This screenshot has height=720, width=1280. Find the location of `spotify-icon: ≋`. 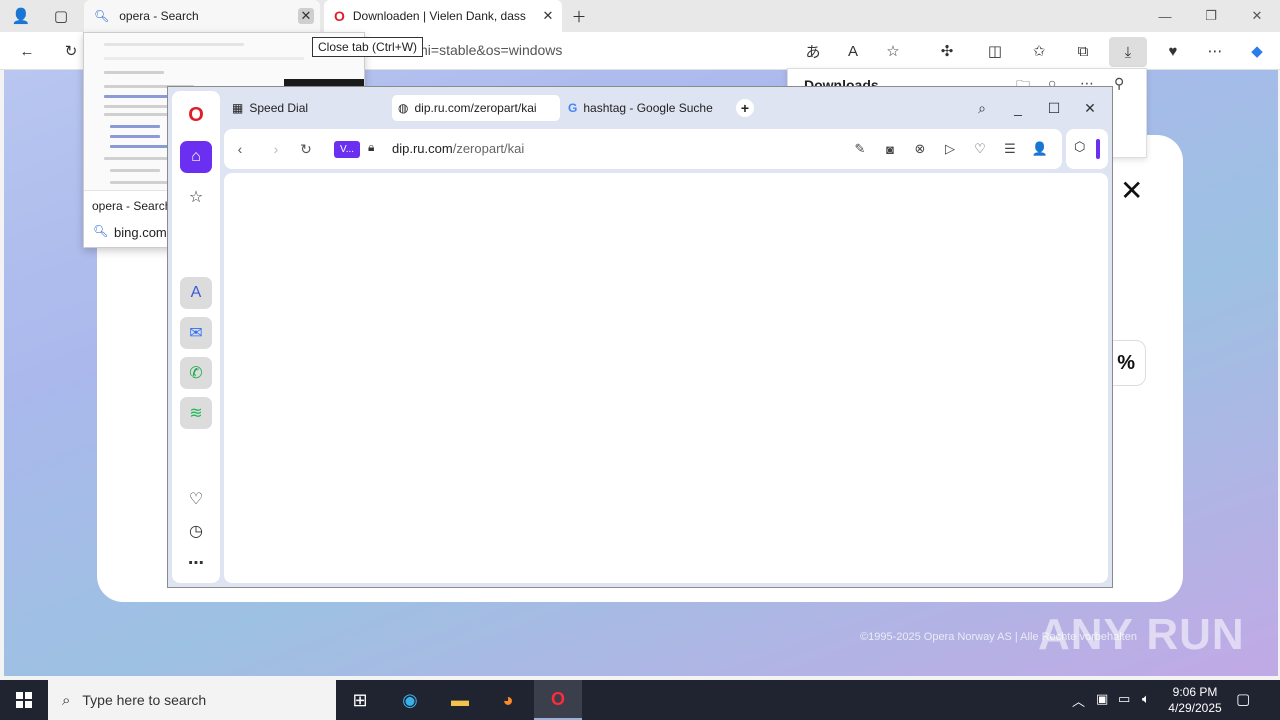

spotify-icon: ≋ is located at coordinates (196, 413).